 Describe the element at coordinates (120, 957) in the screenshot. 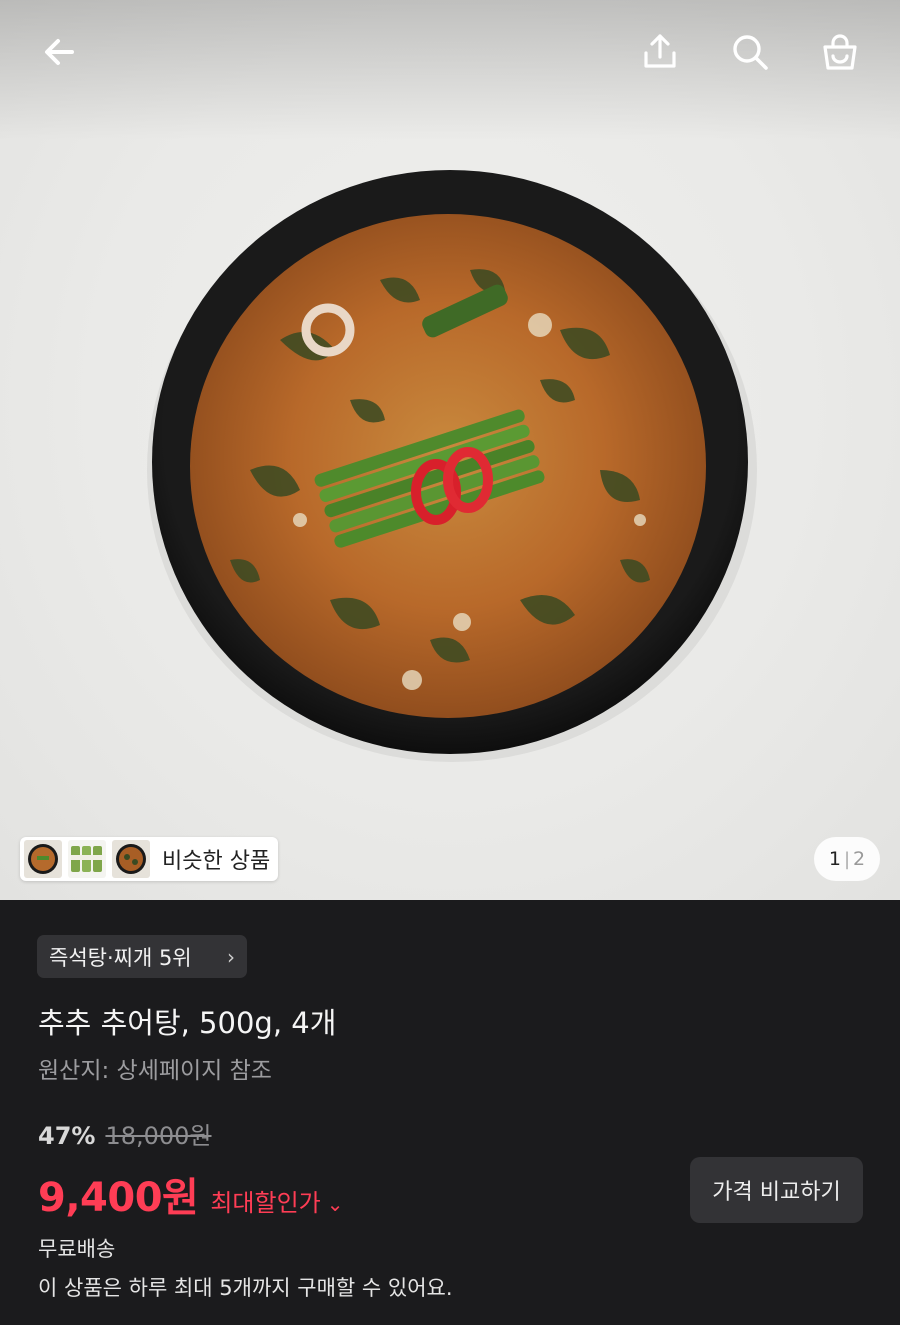

I see `rank-badge-label: 즉석탕·찌개 5위` at that location.